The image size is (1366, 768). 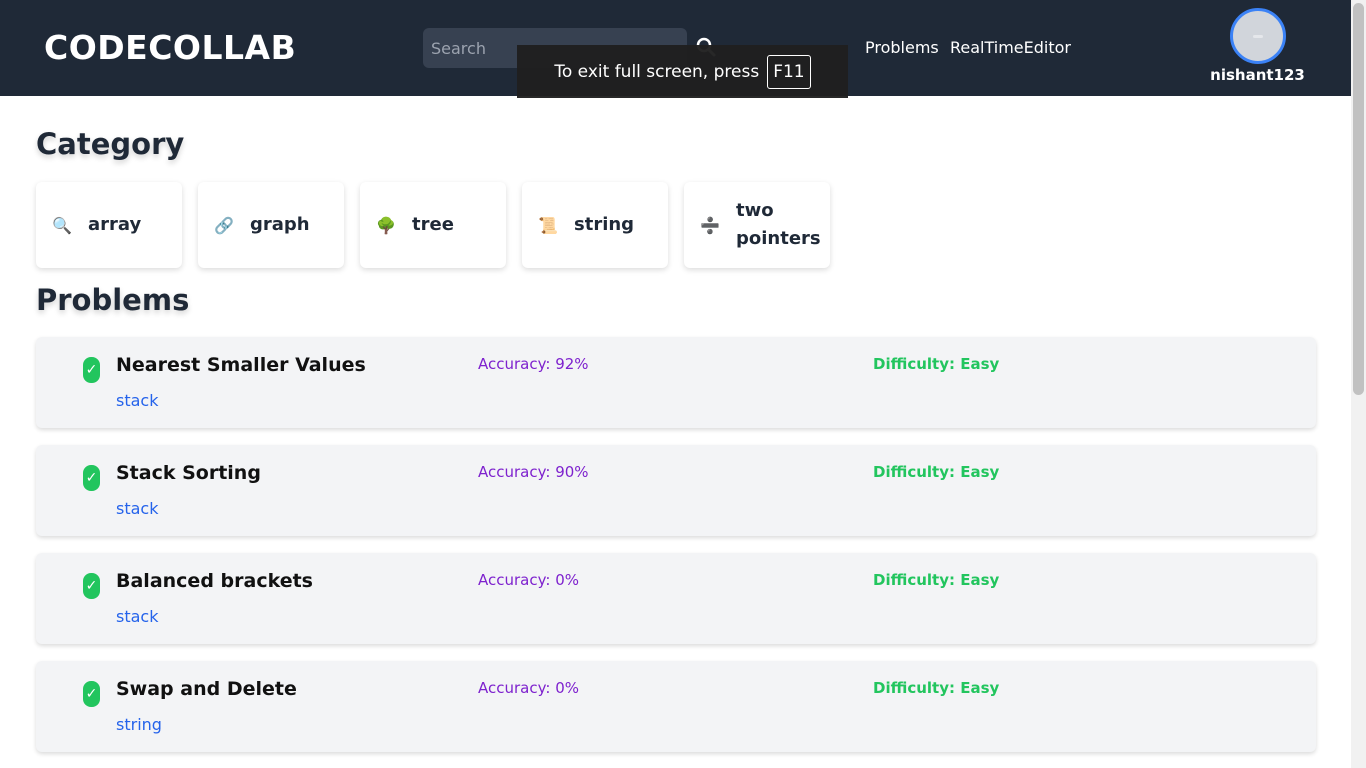 I want to click on category-card-two-pointers: ➗ two pointers, so click(x=757, y=225).